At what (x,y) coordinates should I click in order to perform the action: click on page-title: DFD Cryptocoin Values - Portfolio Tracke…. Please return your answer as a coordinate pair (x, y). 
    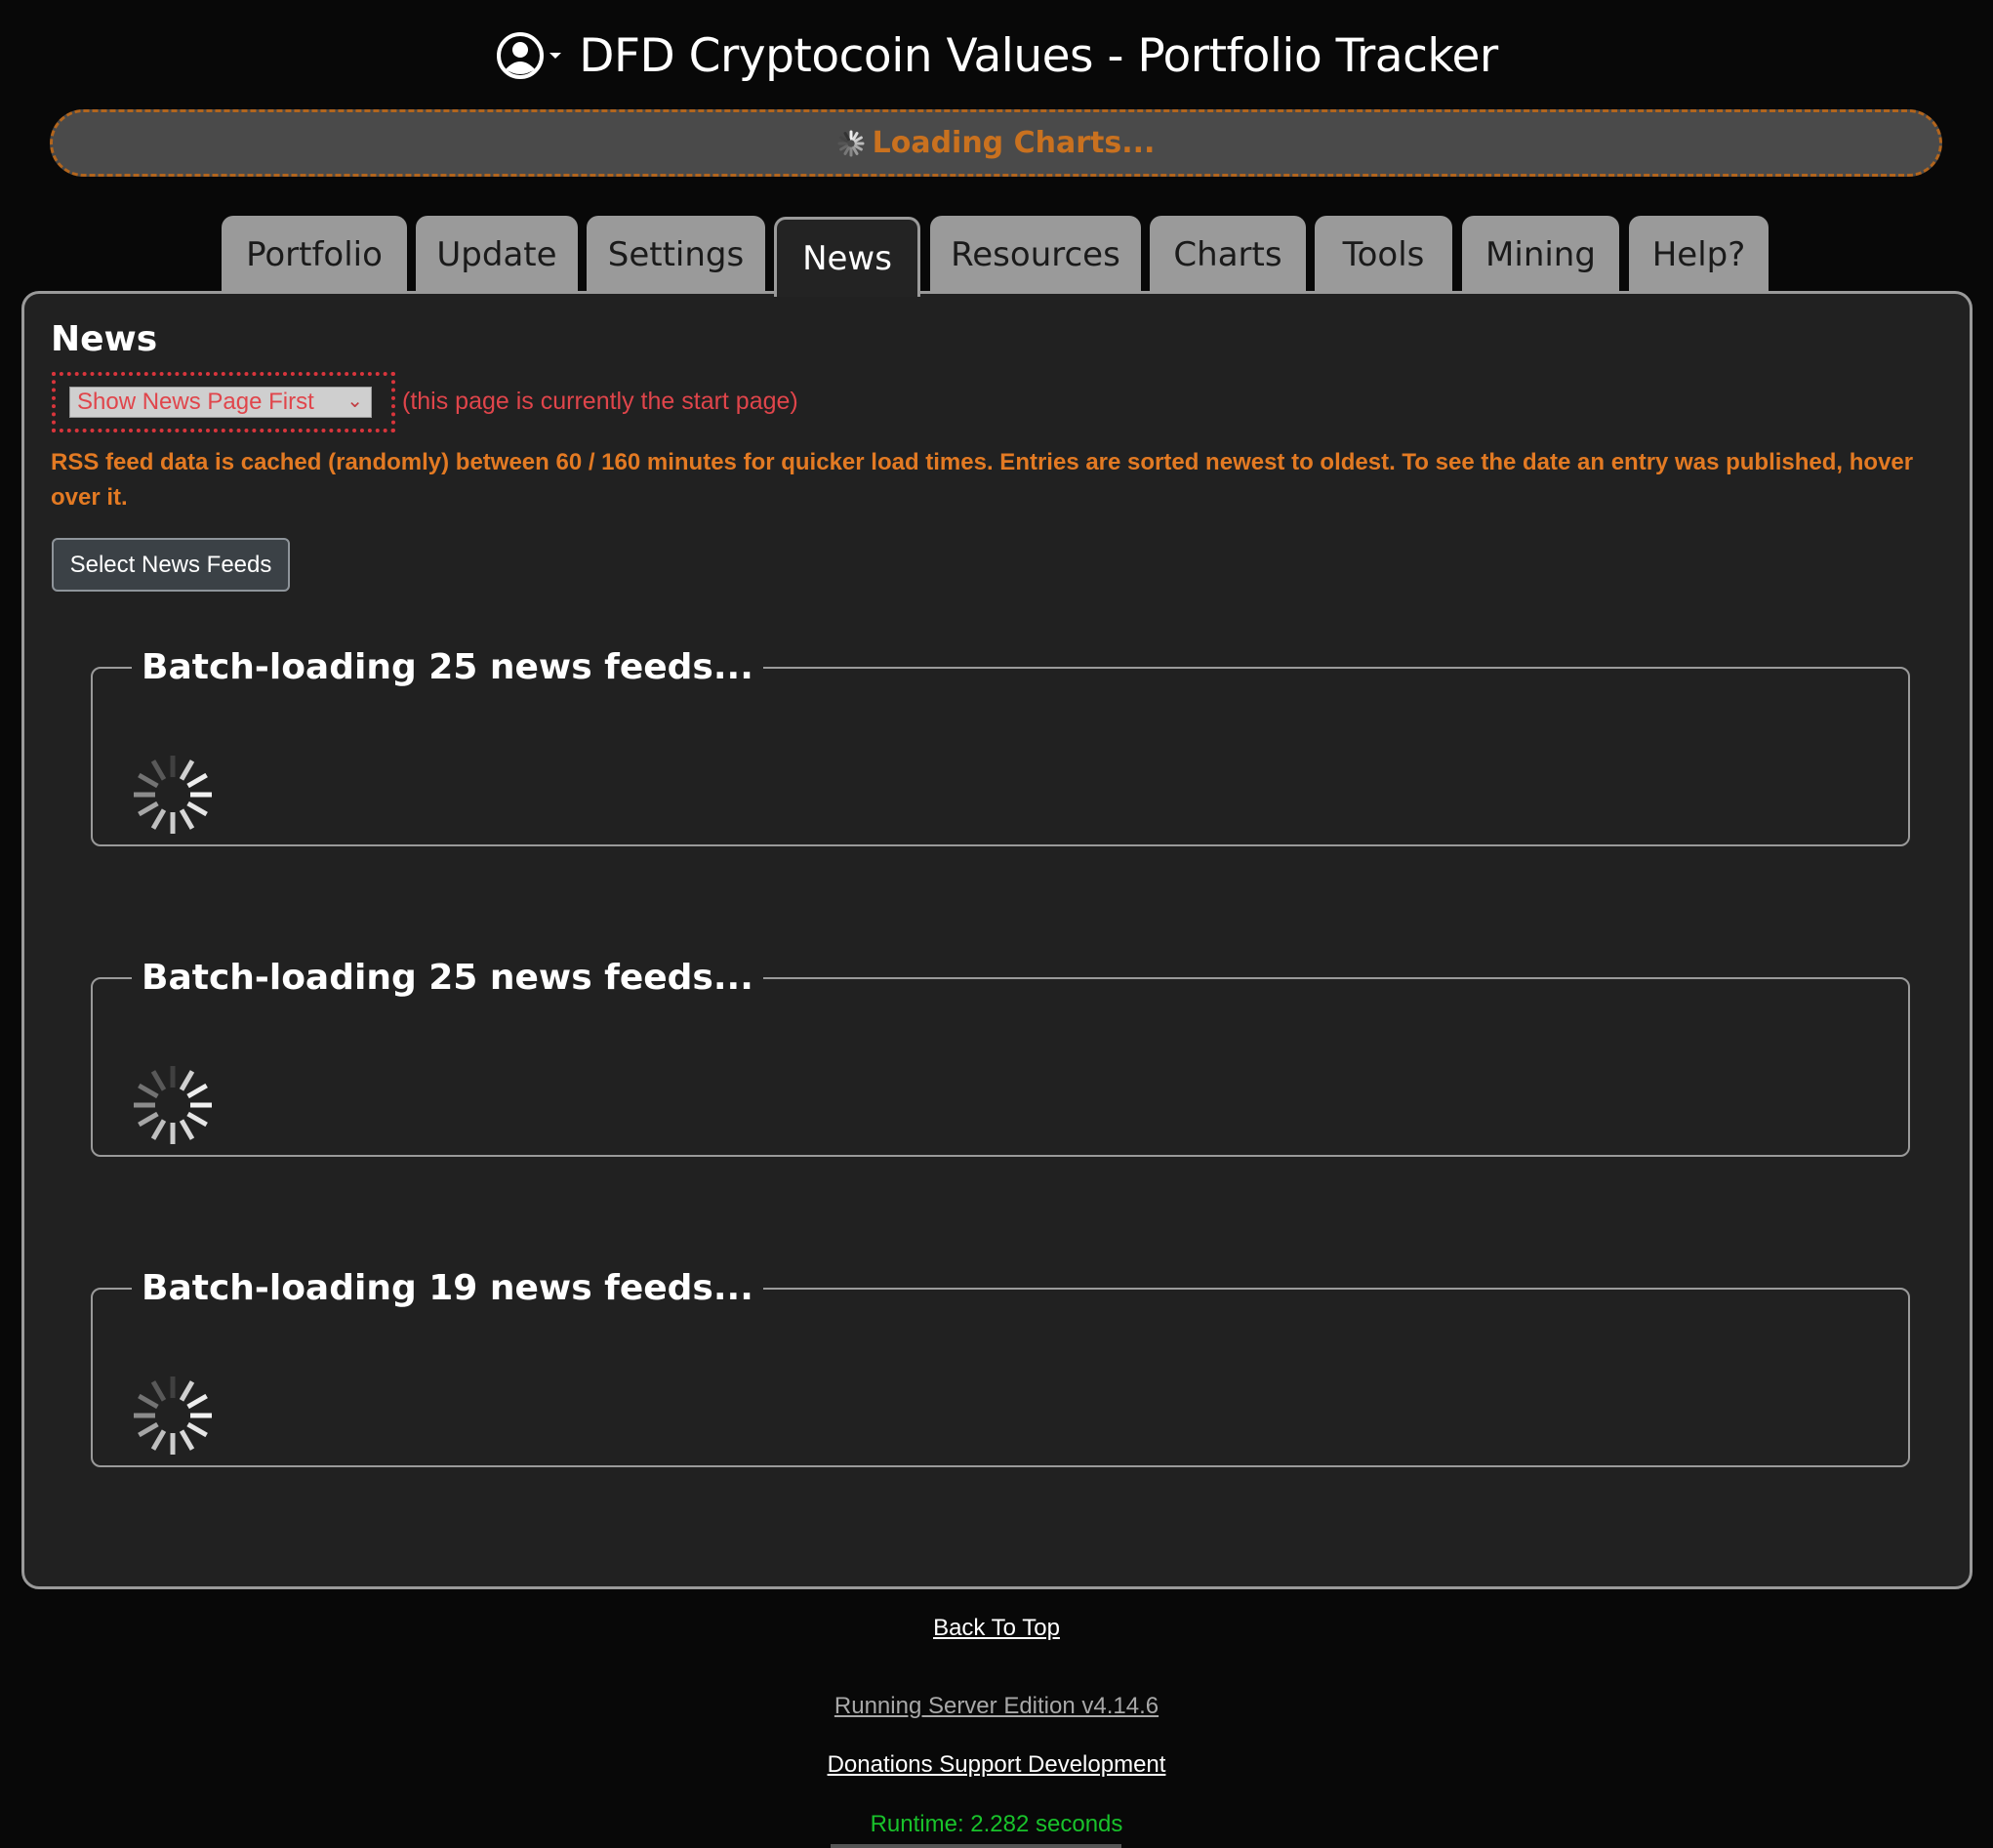
    Looking at the image, I should click on (1038, 55).